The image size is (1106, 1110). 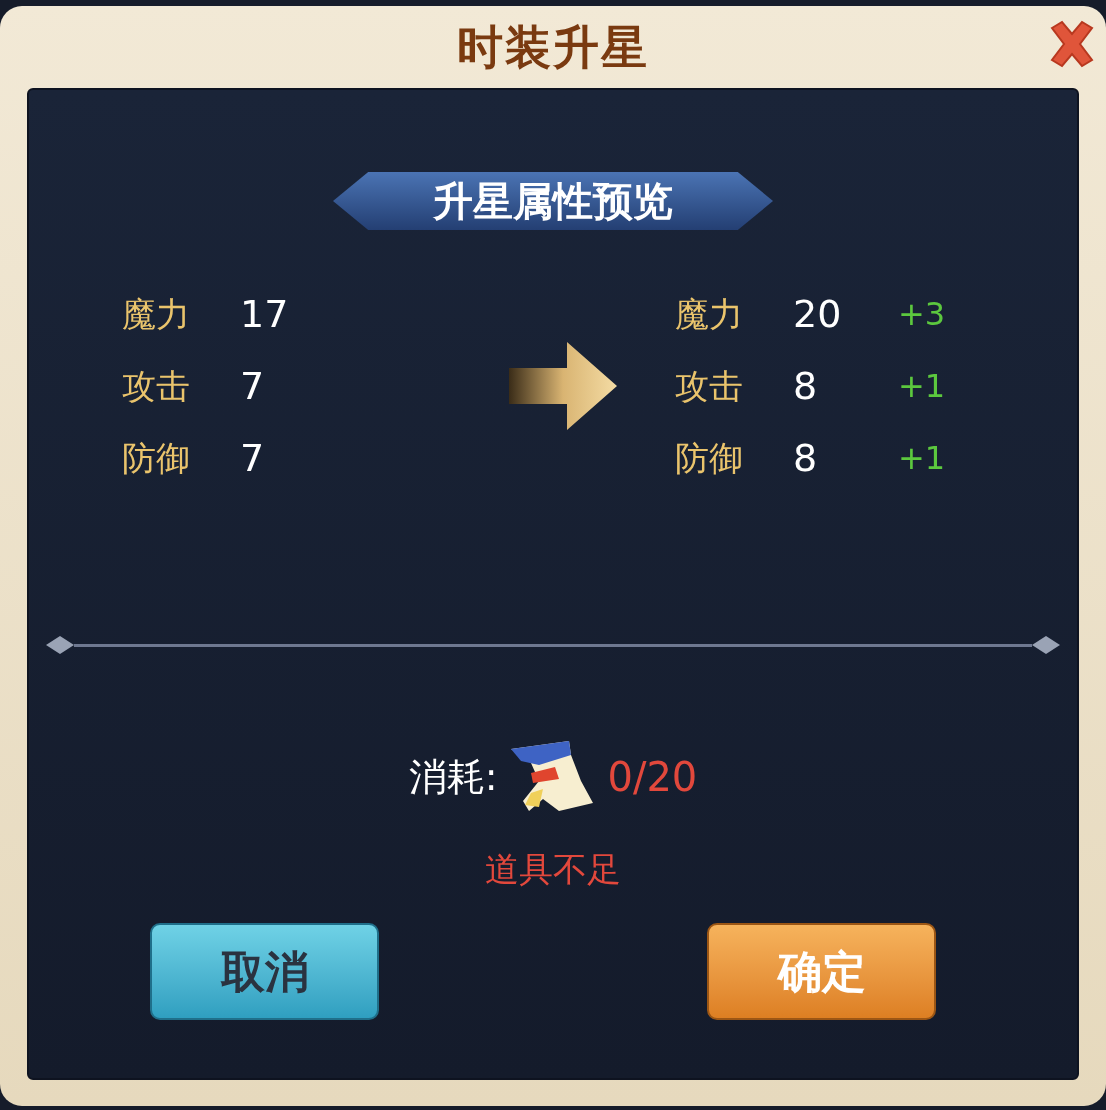 I want to click on garment-item-icon, so click(x=552, y=777).